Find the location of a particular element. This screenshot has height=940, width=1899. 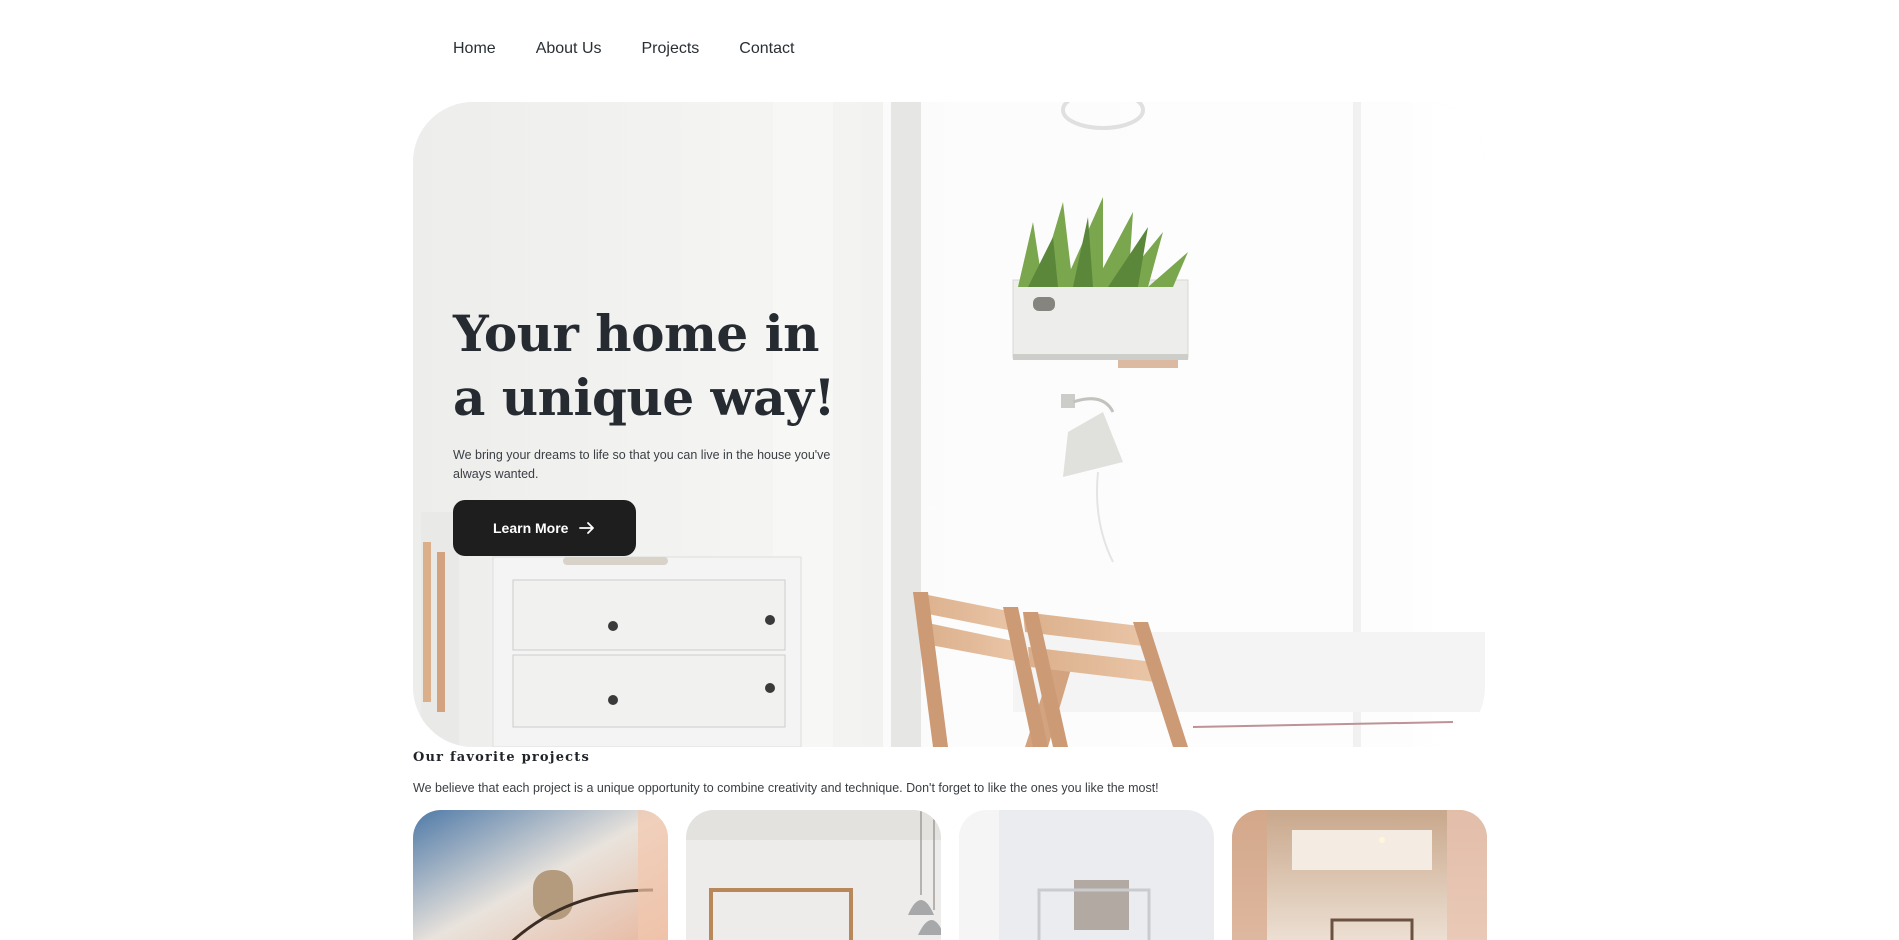

project-image-mirror is located at coordinates (1086, 875).